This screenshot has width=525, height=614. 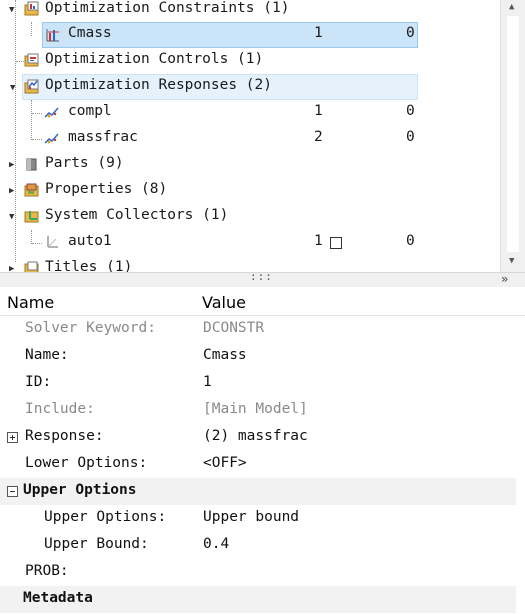 What do you see at coordinates (31, 86) in the screenshot?
I see `folder-response-icon` at bounding box center [31, 86].